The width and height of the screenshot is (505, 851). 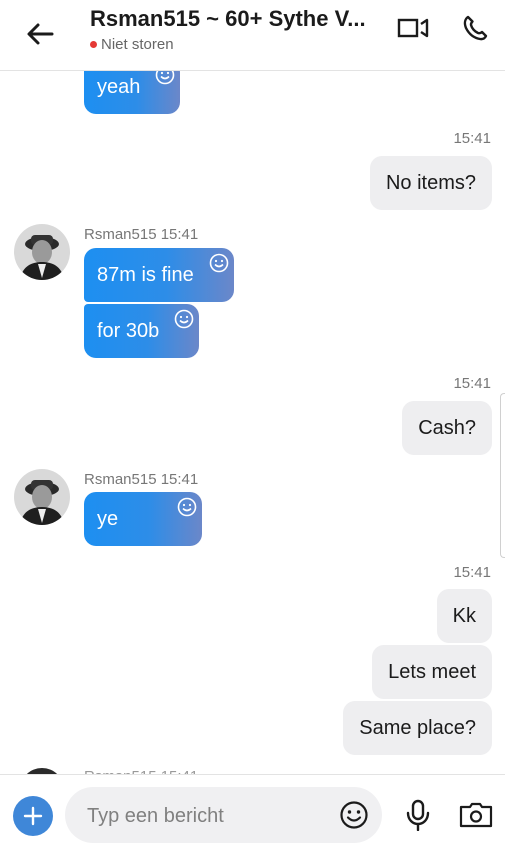 I want to click on message-composer, so click(x=252, y=812).